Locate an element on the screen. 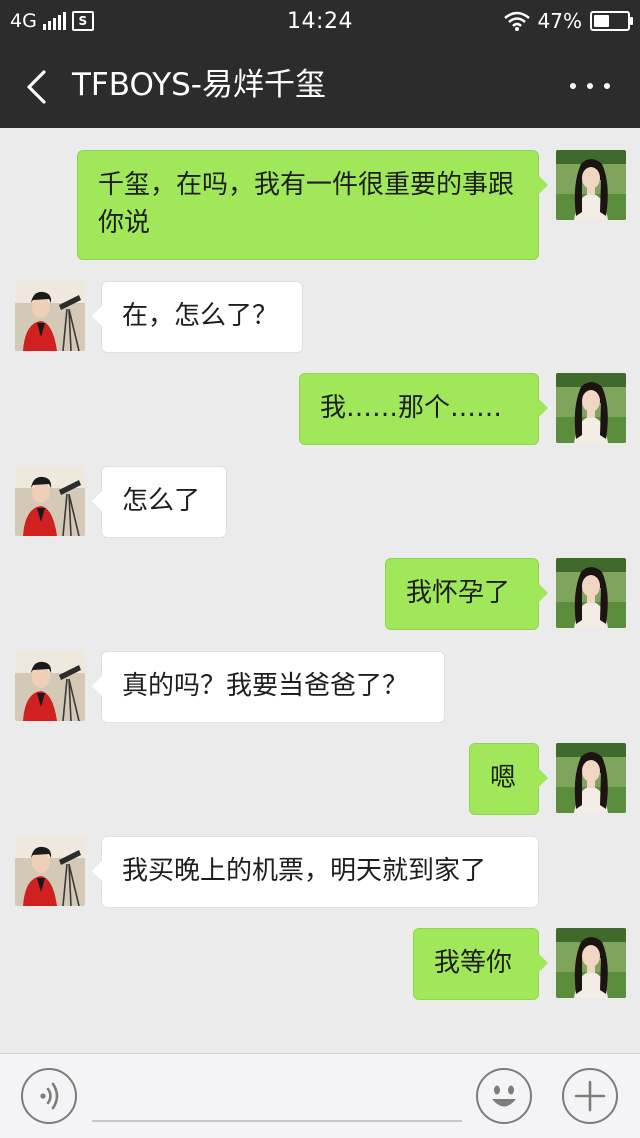  message-bubble: 怎么了 is located at coordinates (159, 502).